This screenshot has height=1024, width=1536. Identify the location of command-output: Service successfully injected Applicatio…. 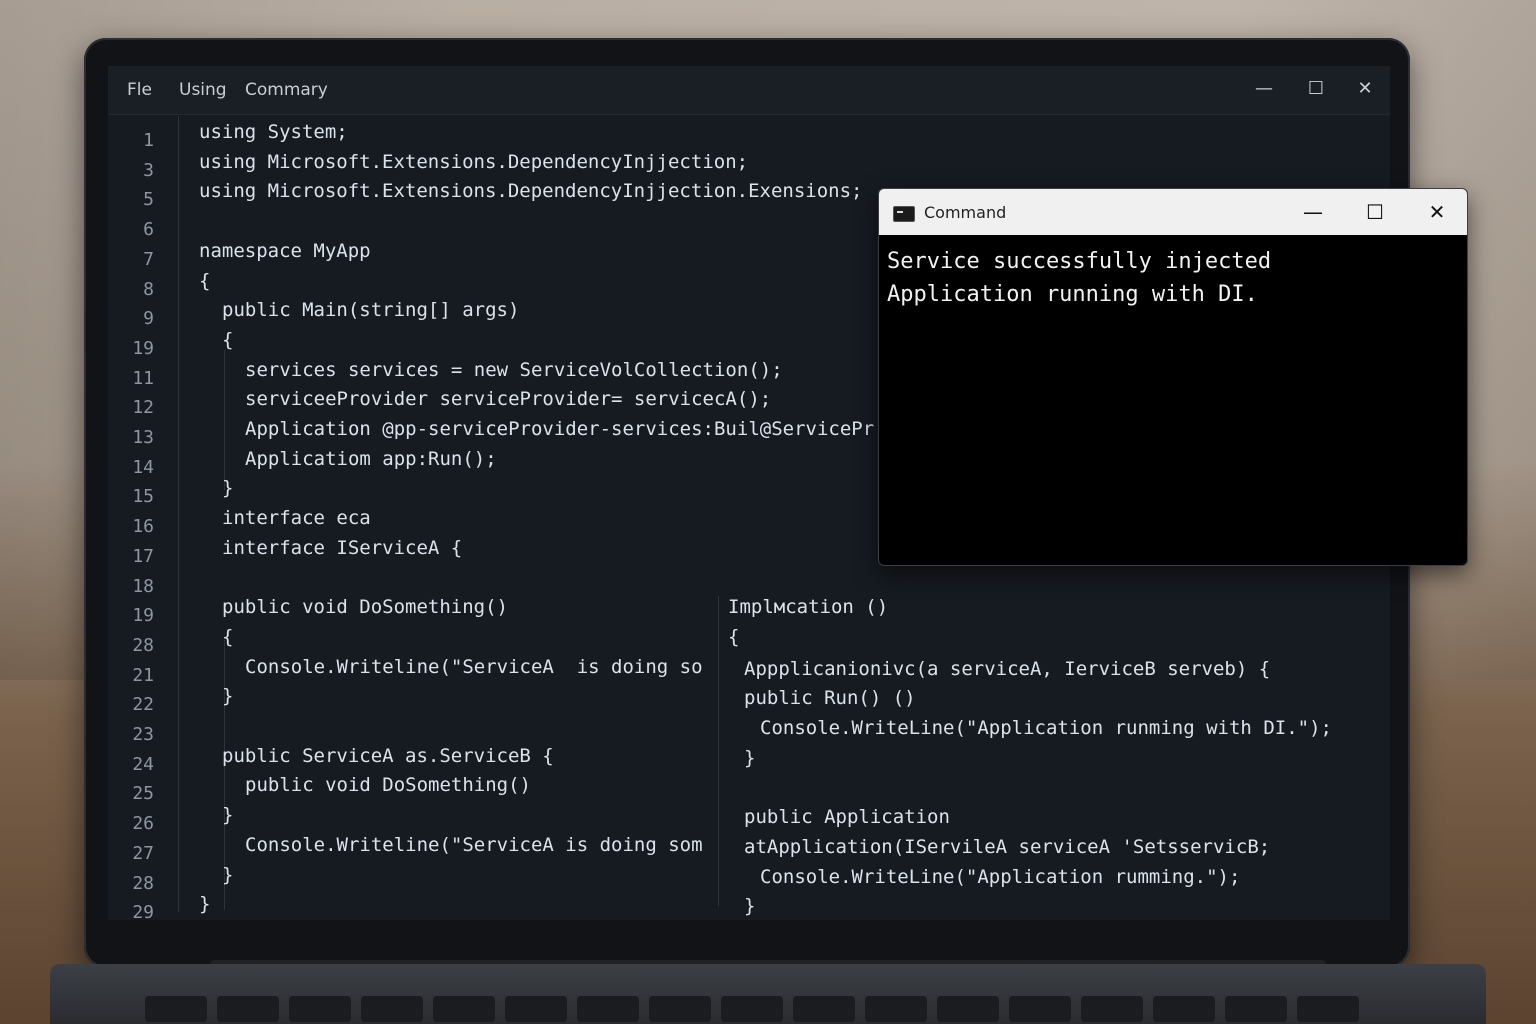
(1172, 278).